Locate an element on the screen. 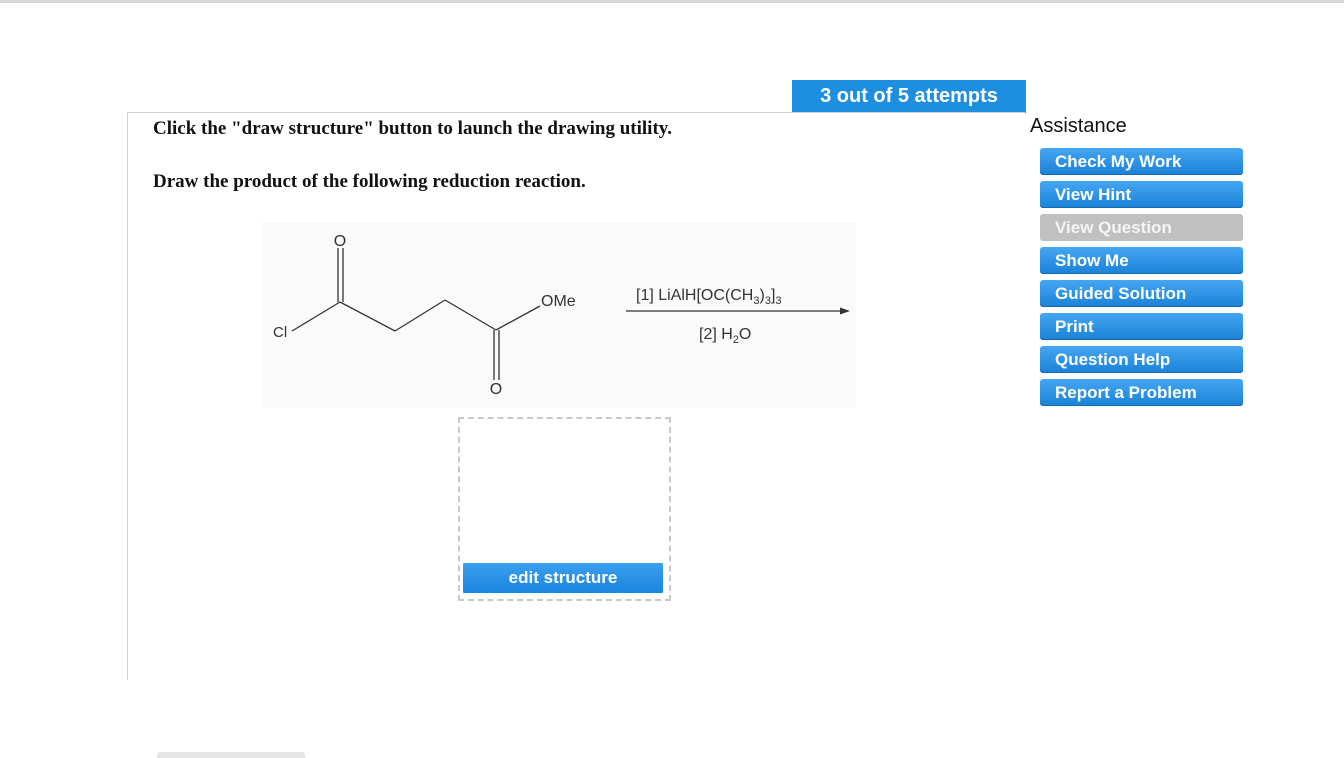 The width and height of the screenshot is (1344, 758). view-question-button: View Question is located at coordinates (1141, 227).